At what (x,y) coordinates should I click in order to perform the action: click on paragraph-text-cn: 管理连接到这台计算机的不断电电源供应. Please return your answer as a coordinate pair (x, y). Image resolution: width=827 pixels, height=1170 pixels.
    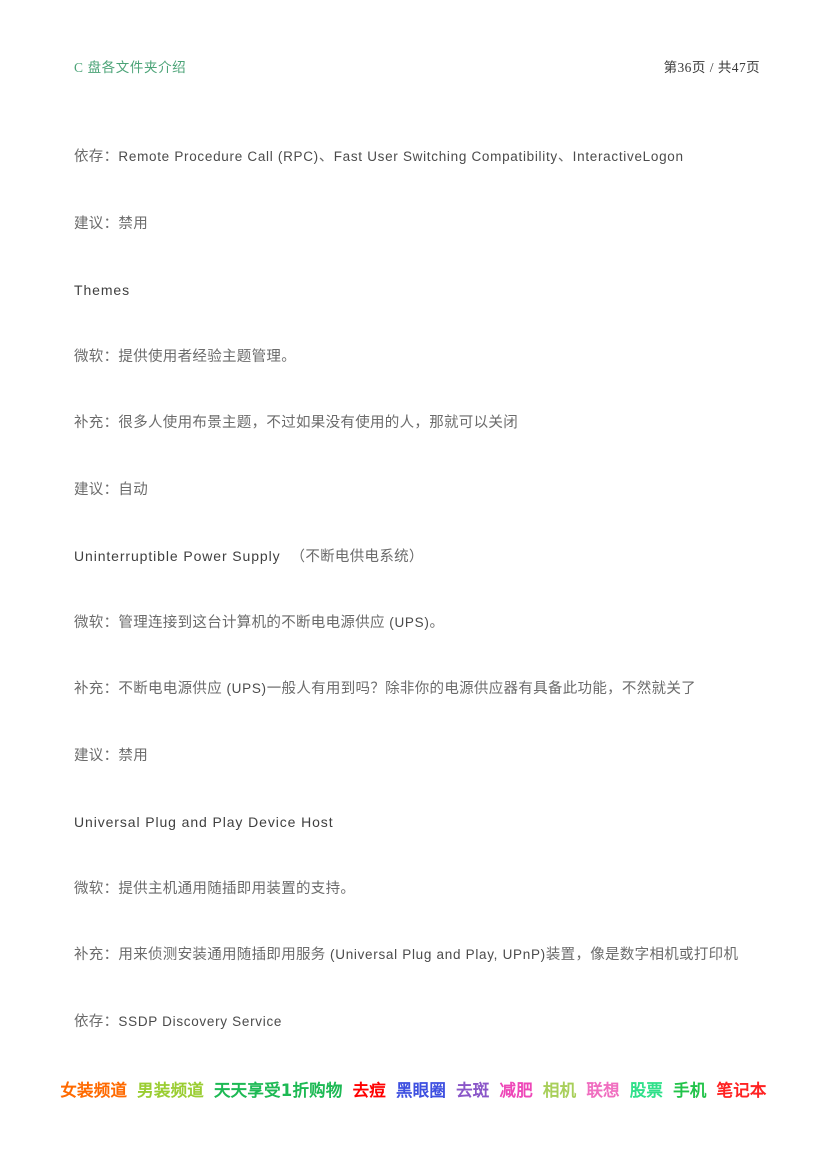
    Looking at the image, I should click on (251, 622).